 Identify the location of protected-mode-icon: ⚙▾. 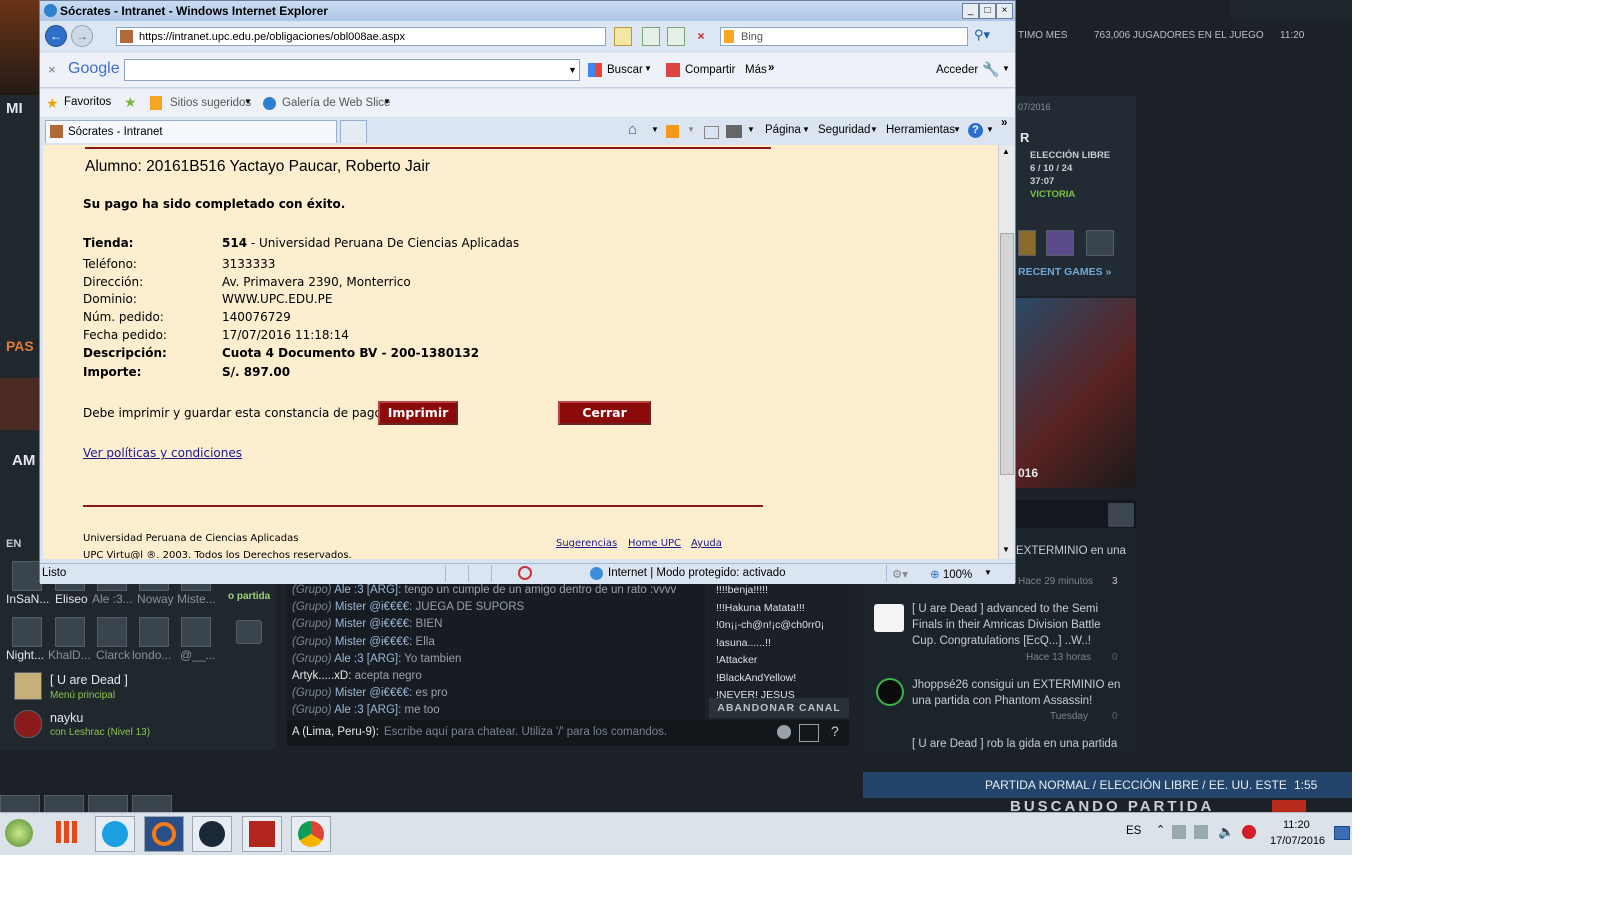
(900, 574).